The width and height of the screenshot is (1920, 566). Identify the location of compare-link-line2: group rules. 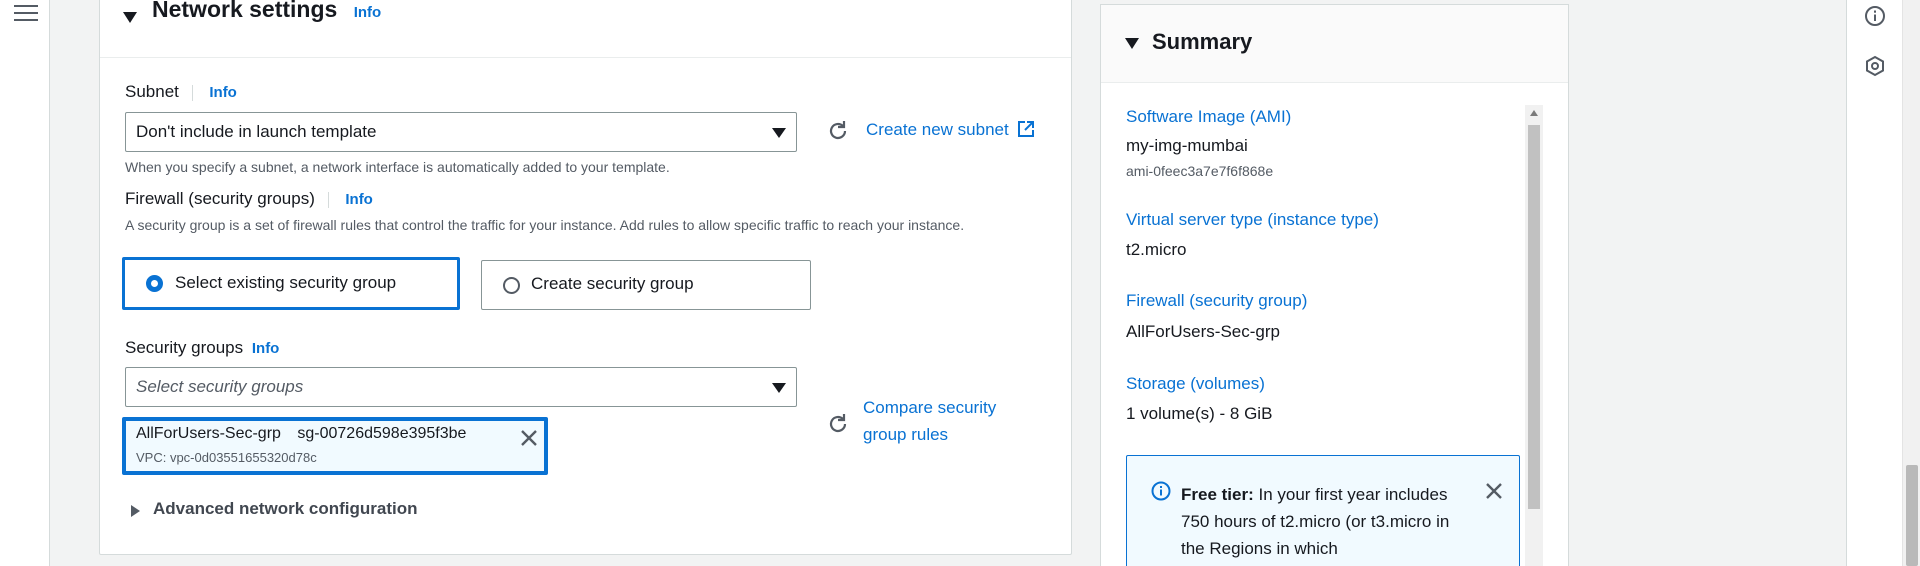
(906, 434).